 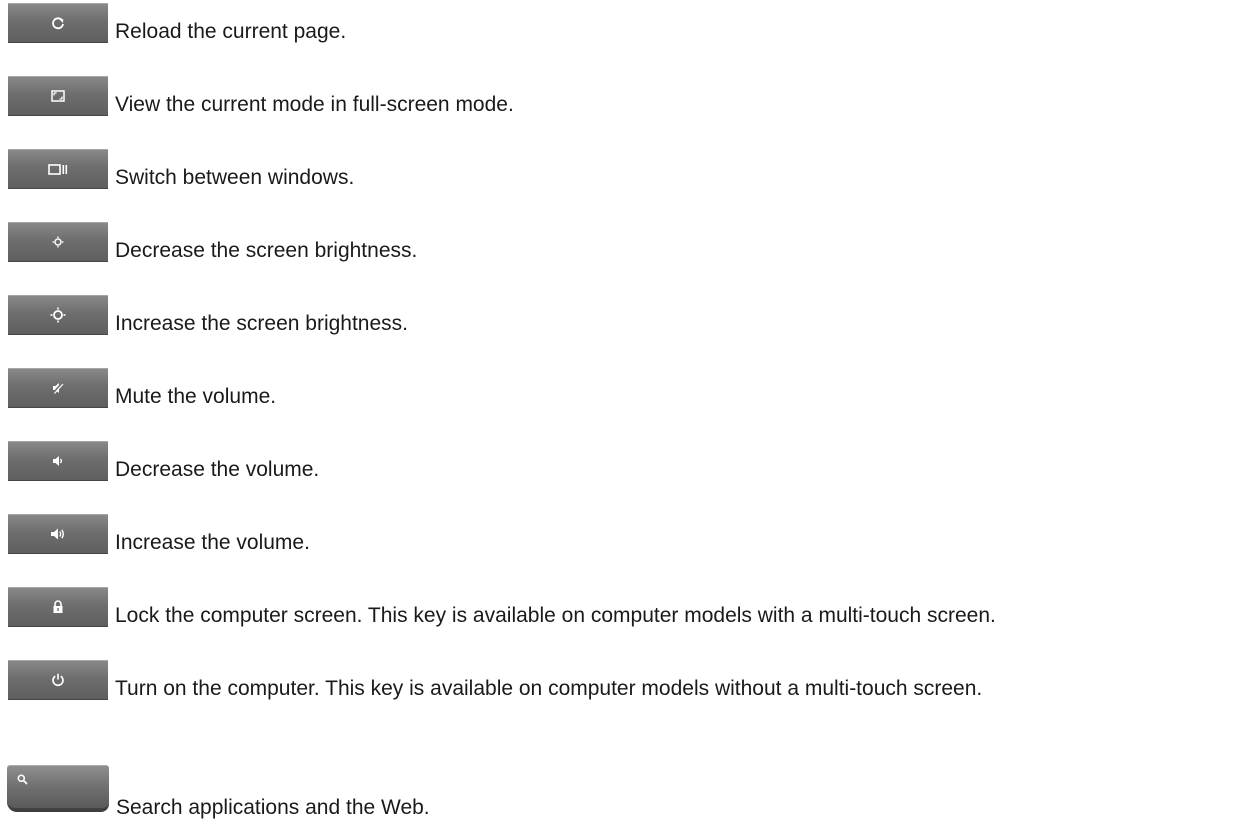 I want to click on volume-up-key, so click(x=58, y=534).